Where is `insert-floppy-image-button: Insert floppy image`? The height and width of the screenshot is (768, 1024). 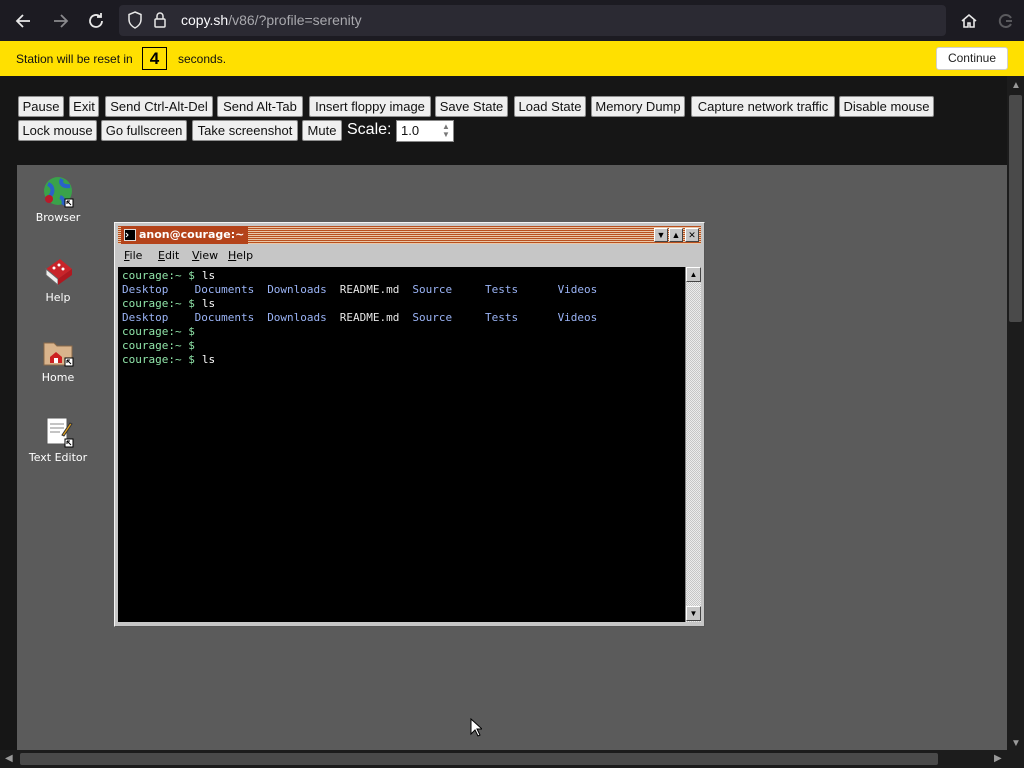 insert-floppy-image-button: Insert floppy image is located at coordinates (370, 106).